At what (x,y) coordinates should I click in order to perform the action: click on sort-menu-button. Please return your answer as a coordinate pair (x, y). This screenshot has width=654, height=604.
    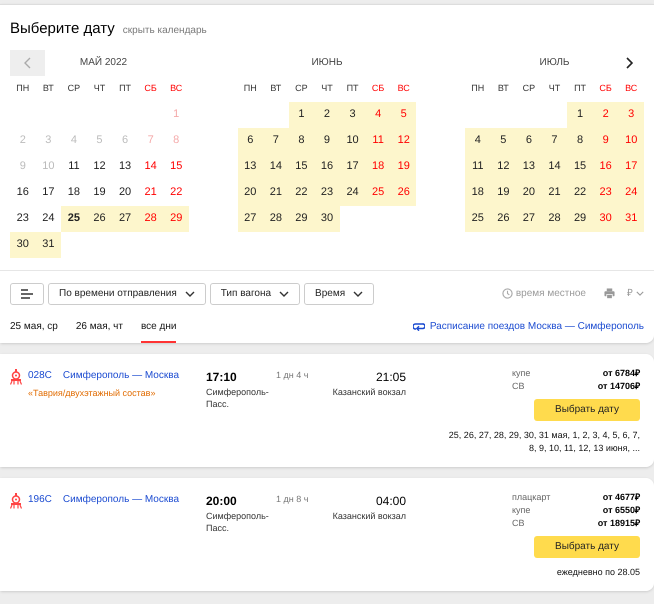
    Looking at the image, I should click on (27, 293).